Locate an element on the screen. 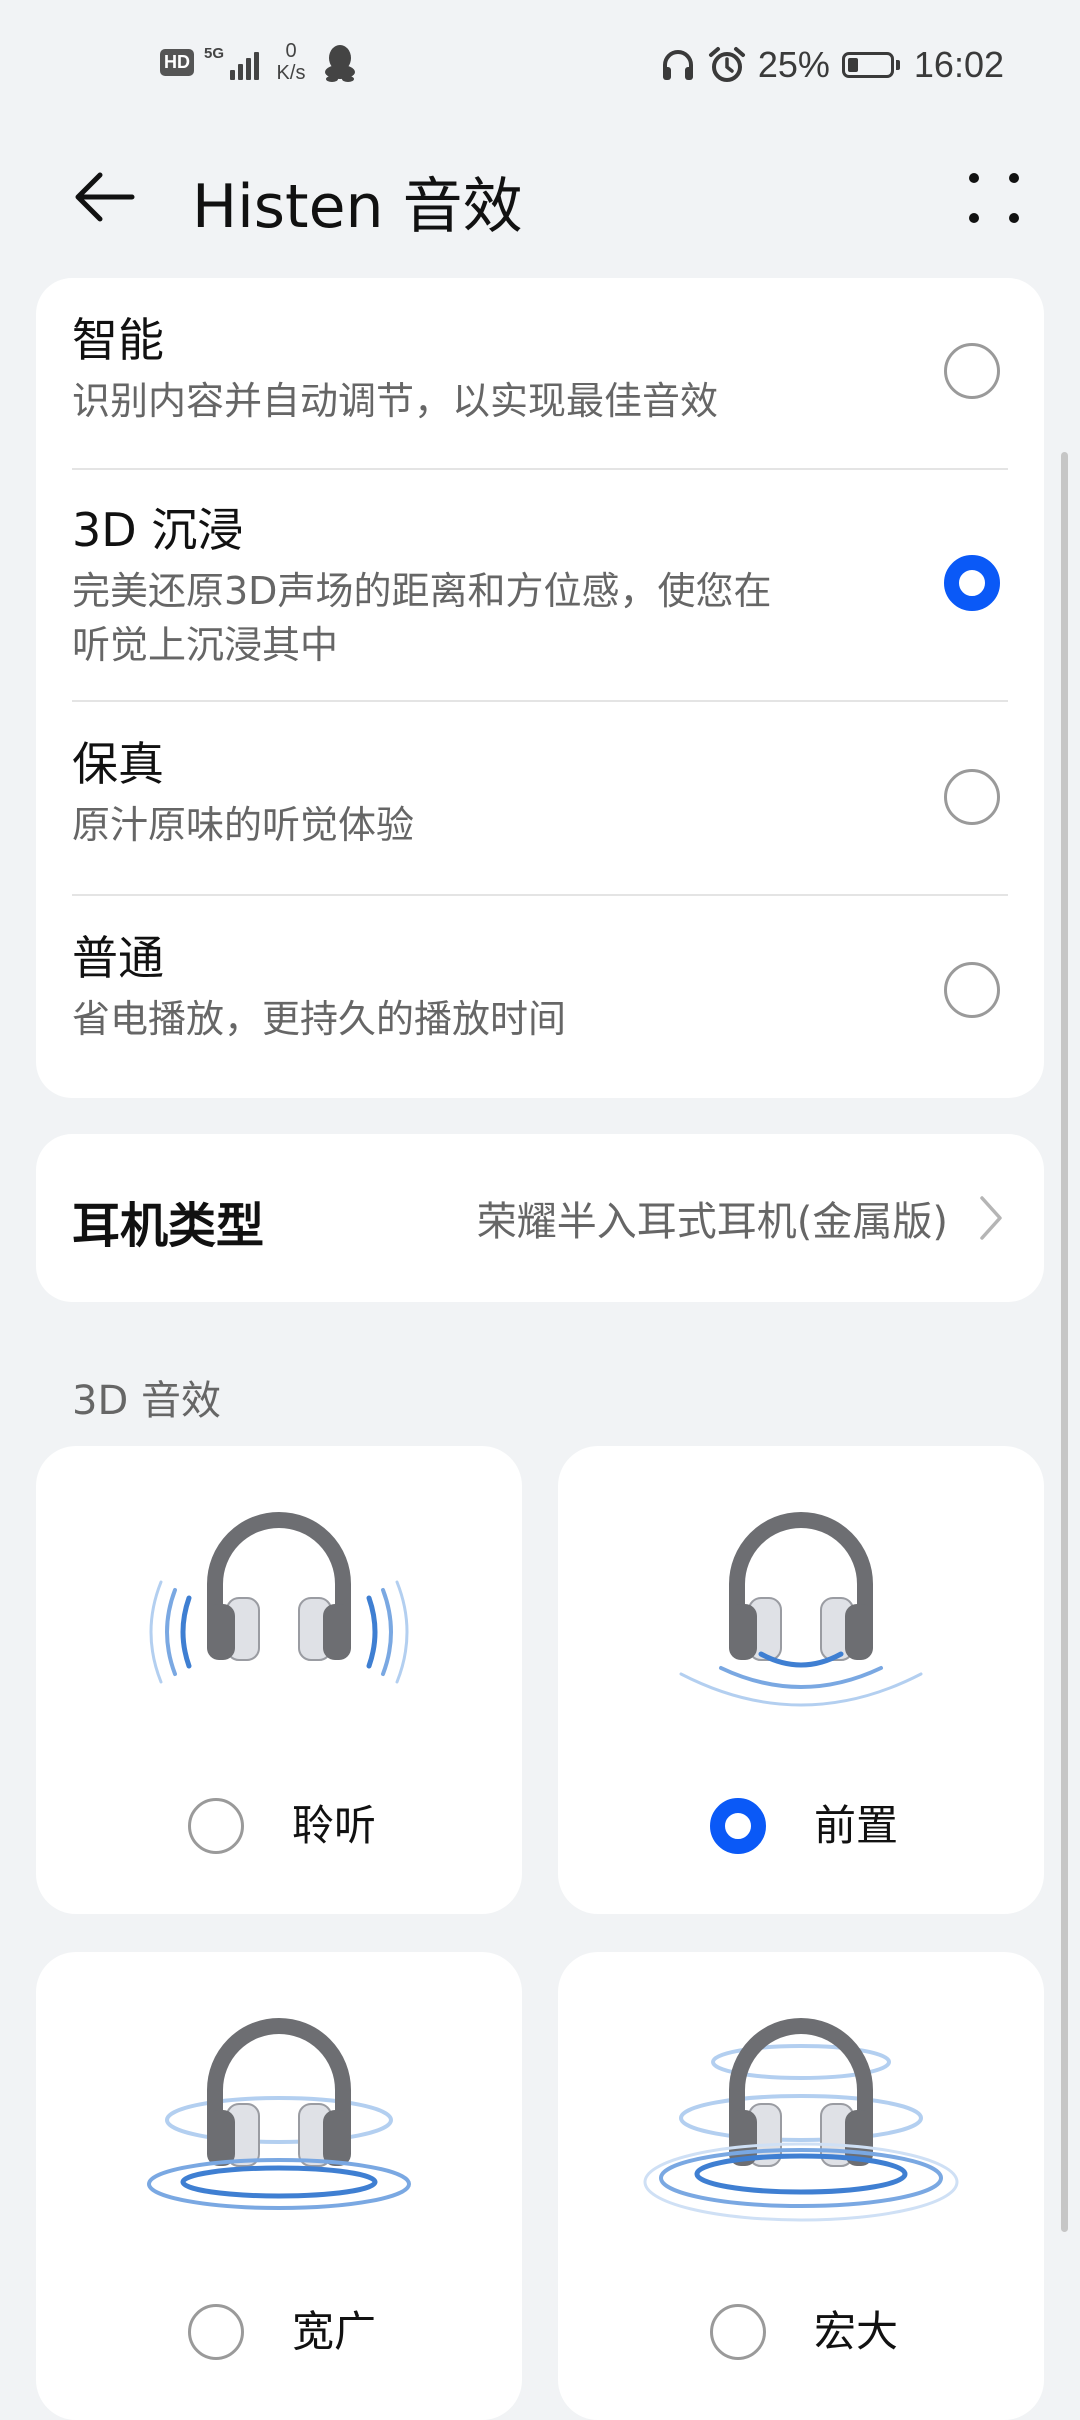 This screenshot has height=2420, width=1080. scrollbar is located at coordinates (1064, 1342).